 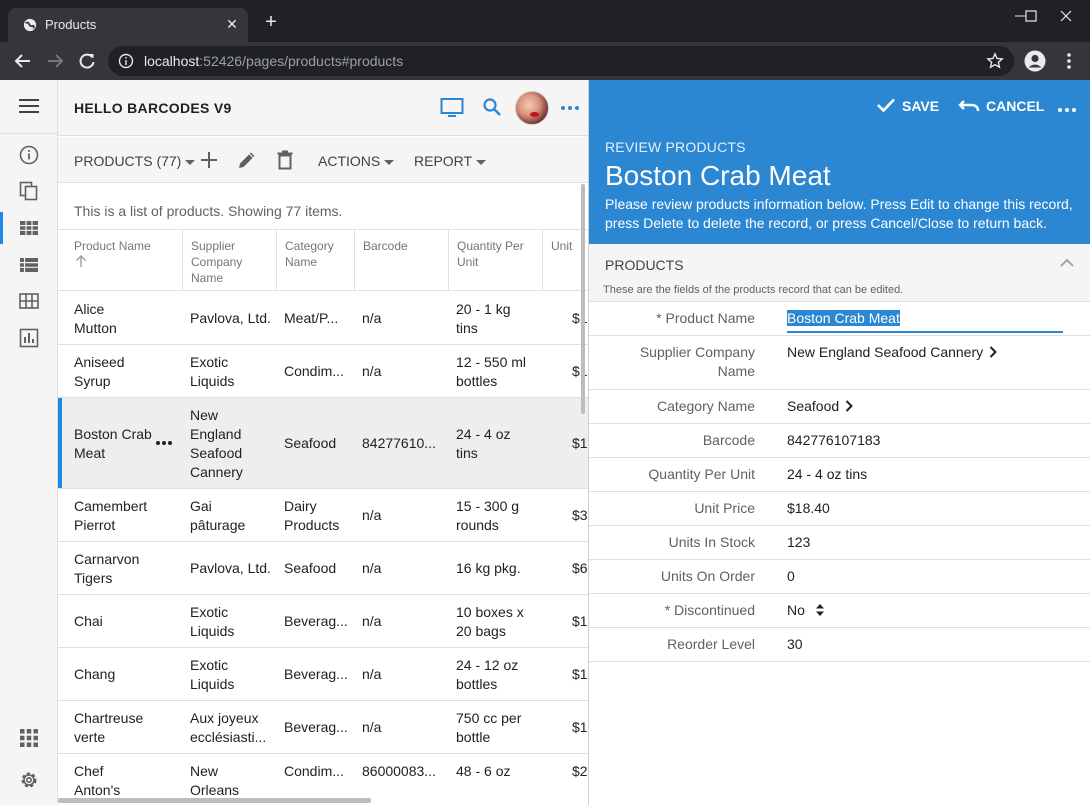 I want to click on app-sidebar-rail, so click(x=29, y=442).